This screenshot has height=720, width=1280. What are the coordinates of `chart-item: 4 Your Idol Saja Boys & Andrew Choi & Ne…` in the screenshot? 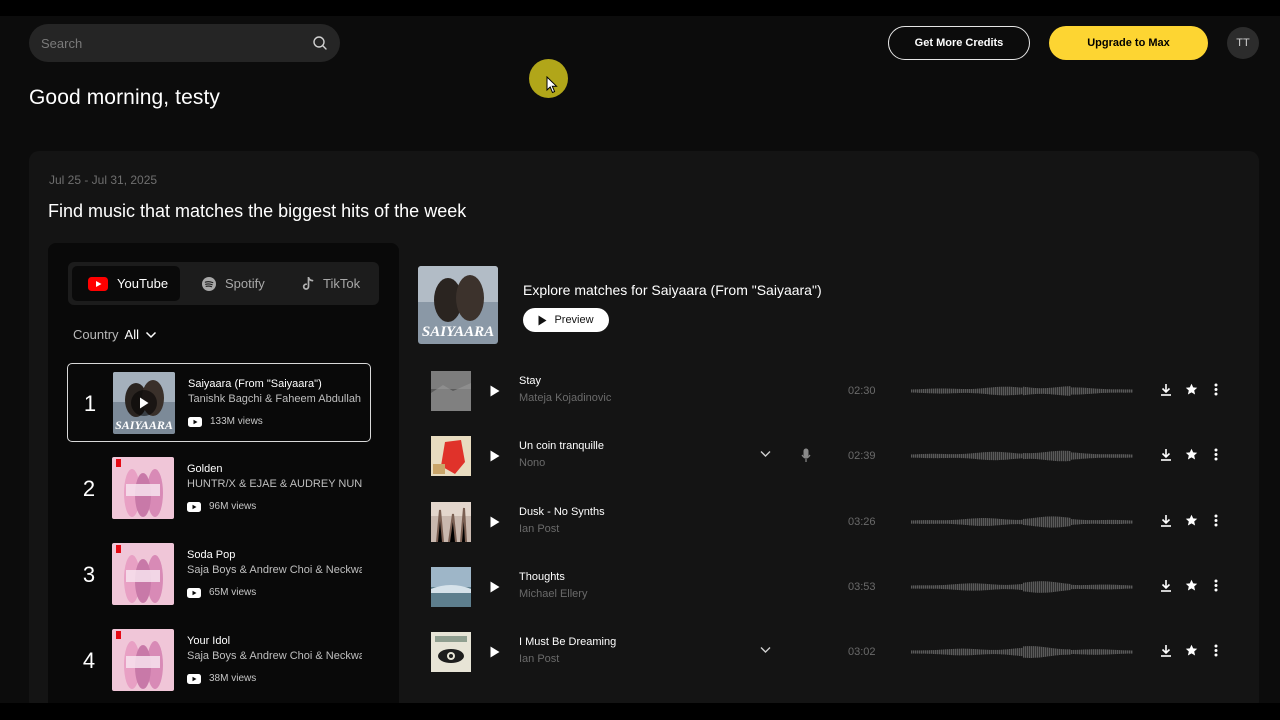 It's located at (219, 660).